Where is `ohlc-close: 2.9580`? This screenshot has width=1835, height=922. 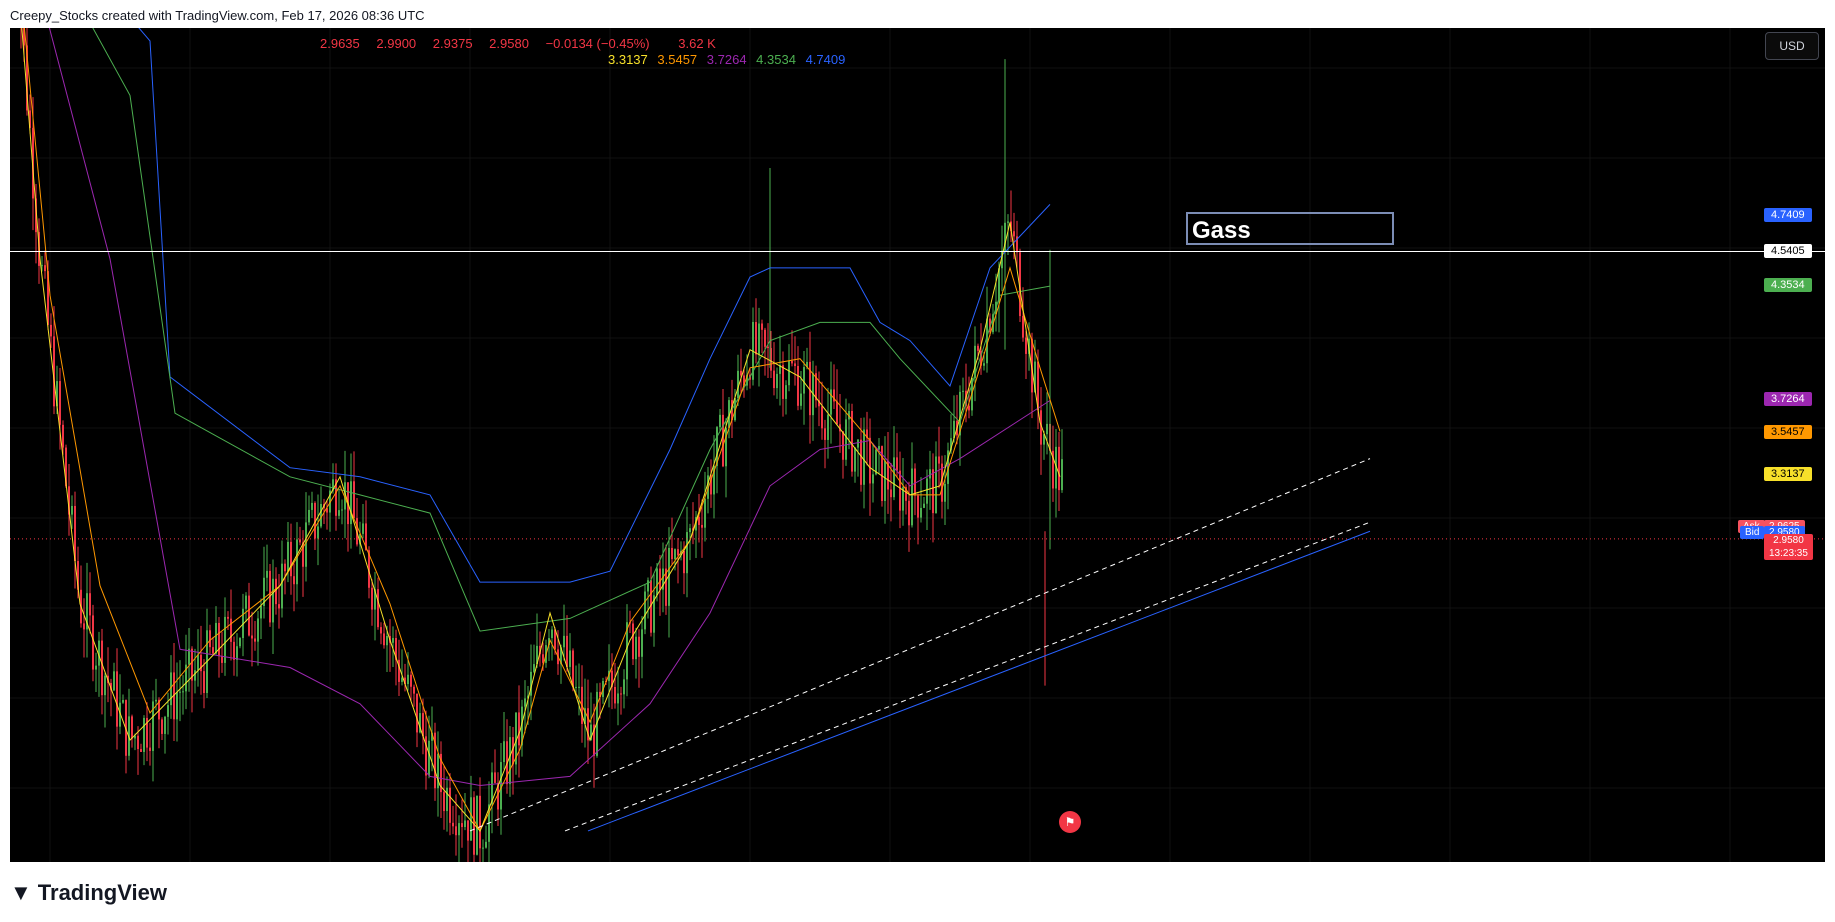 ohlc-close: 2.9580 is located at coordinates (509, 43).